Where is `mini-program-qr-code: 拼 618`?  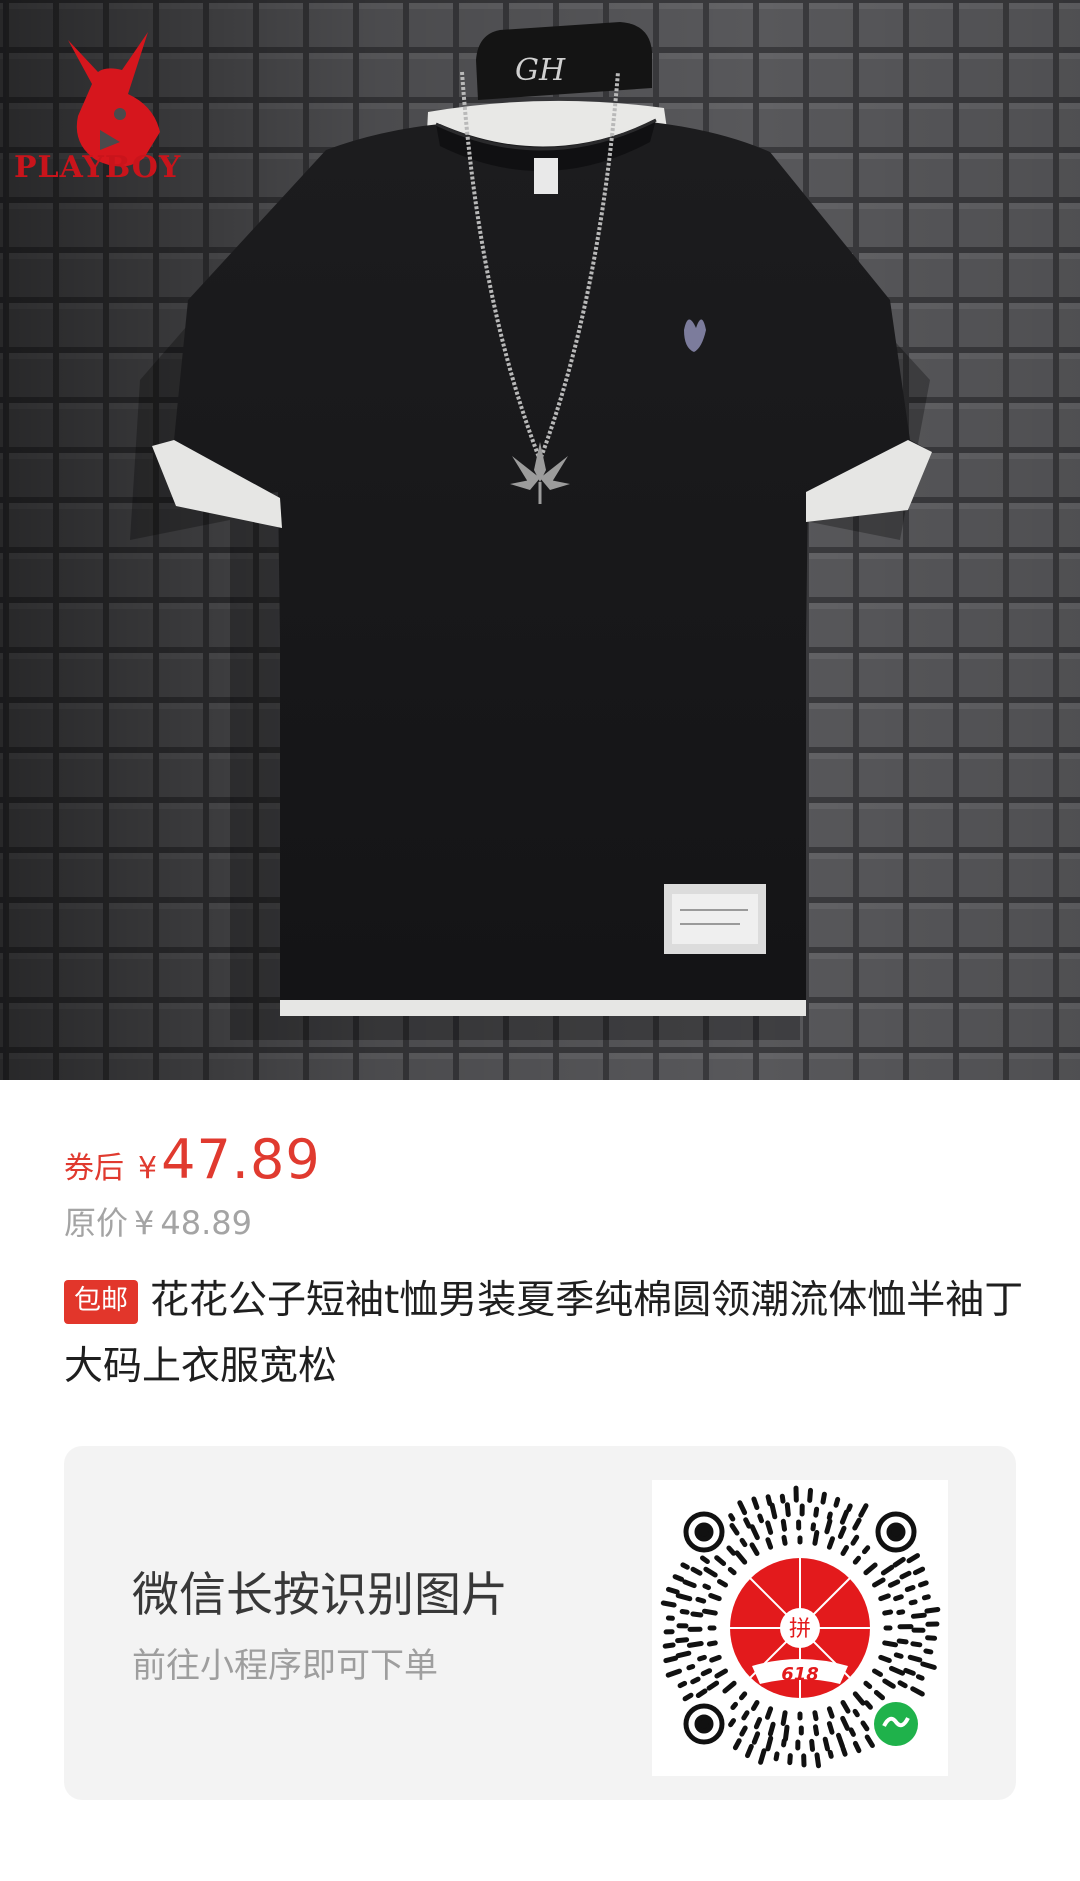
mini-program-qr-code: 拼 618 is located at coordinates (800, 1628).